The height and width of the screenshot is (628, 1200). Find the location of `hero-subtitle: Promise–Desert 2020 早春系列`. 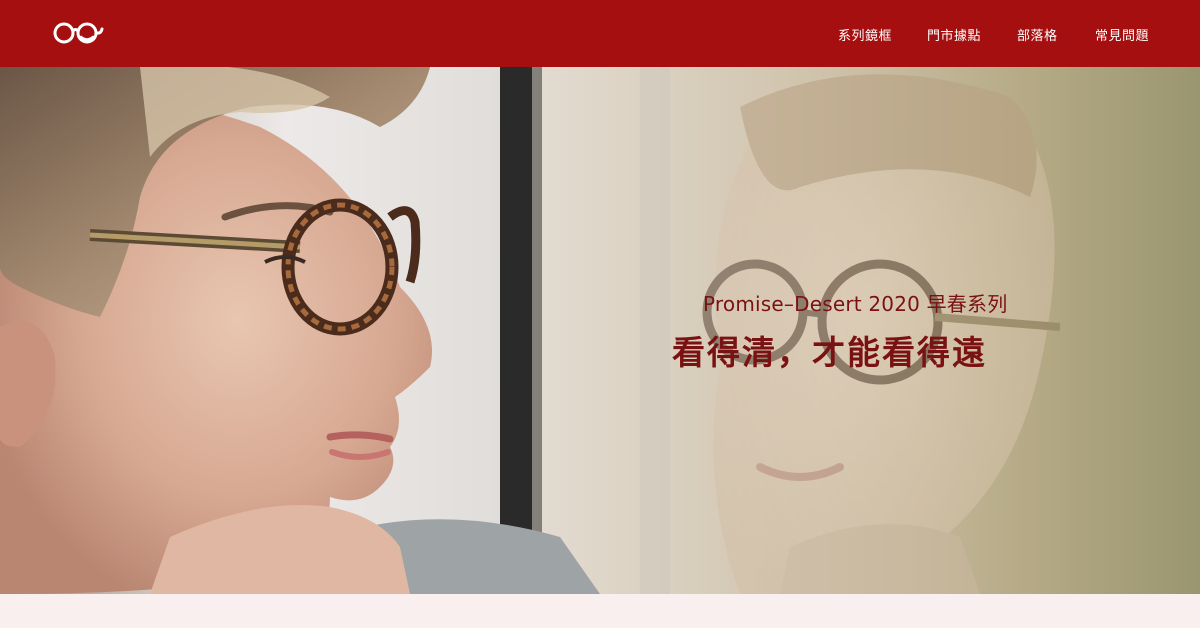

hero-subtitle: Promise–Desert 2020 早春系列 is located at coordinates (855, 304).